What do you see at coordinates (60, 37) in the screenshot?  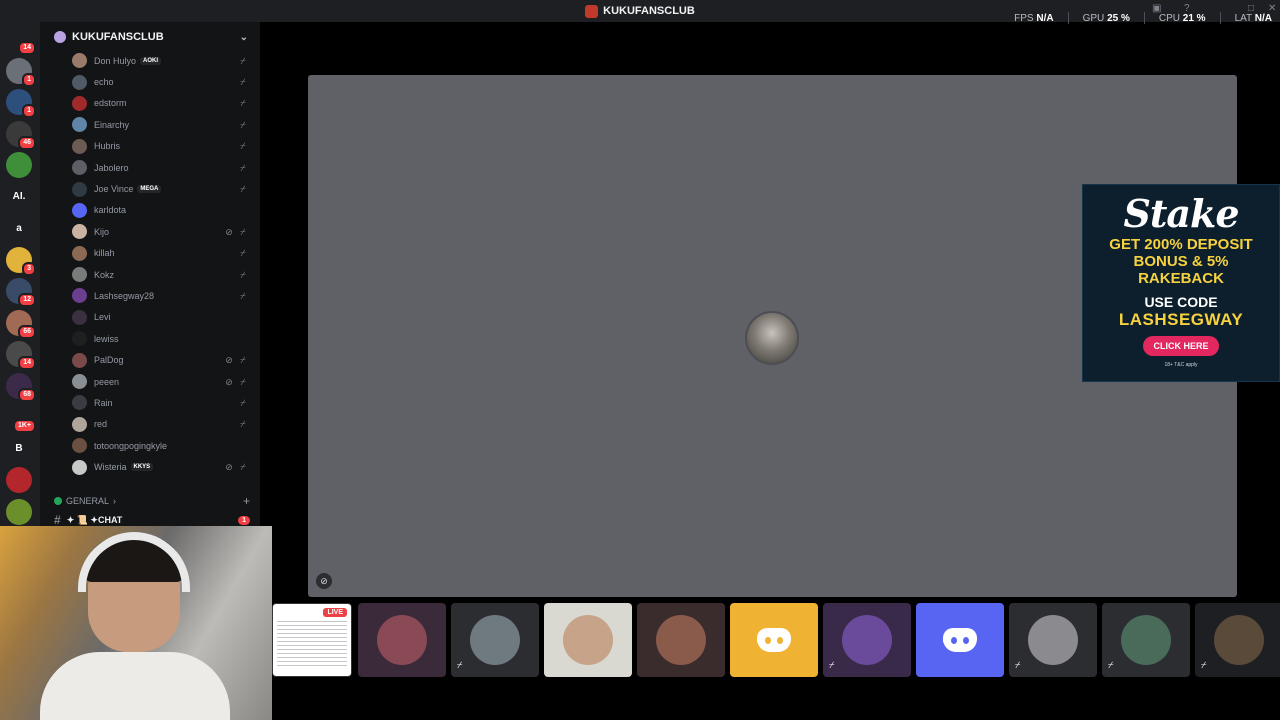 I see `server-badge-icon` at bounding box center [60, 37].